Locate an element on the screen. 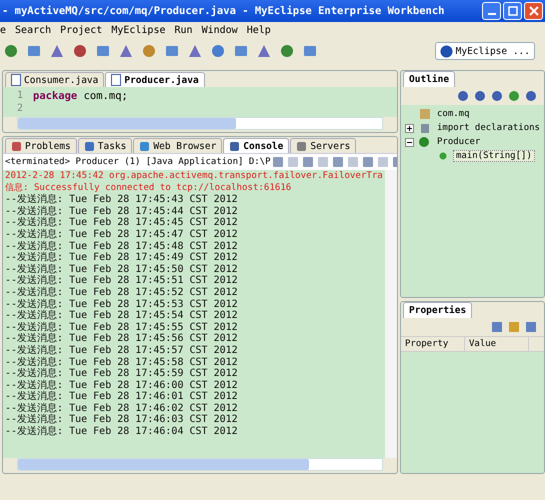 The height and width of the screenshot is (500, 545). window-title: - myActiveMQ/src/com/mq/Producer.java - MyEclipse Enterprise Workbench is located at coordinates (224, 11).